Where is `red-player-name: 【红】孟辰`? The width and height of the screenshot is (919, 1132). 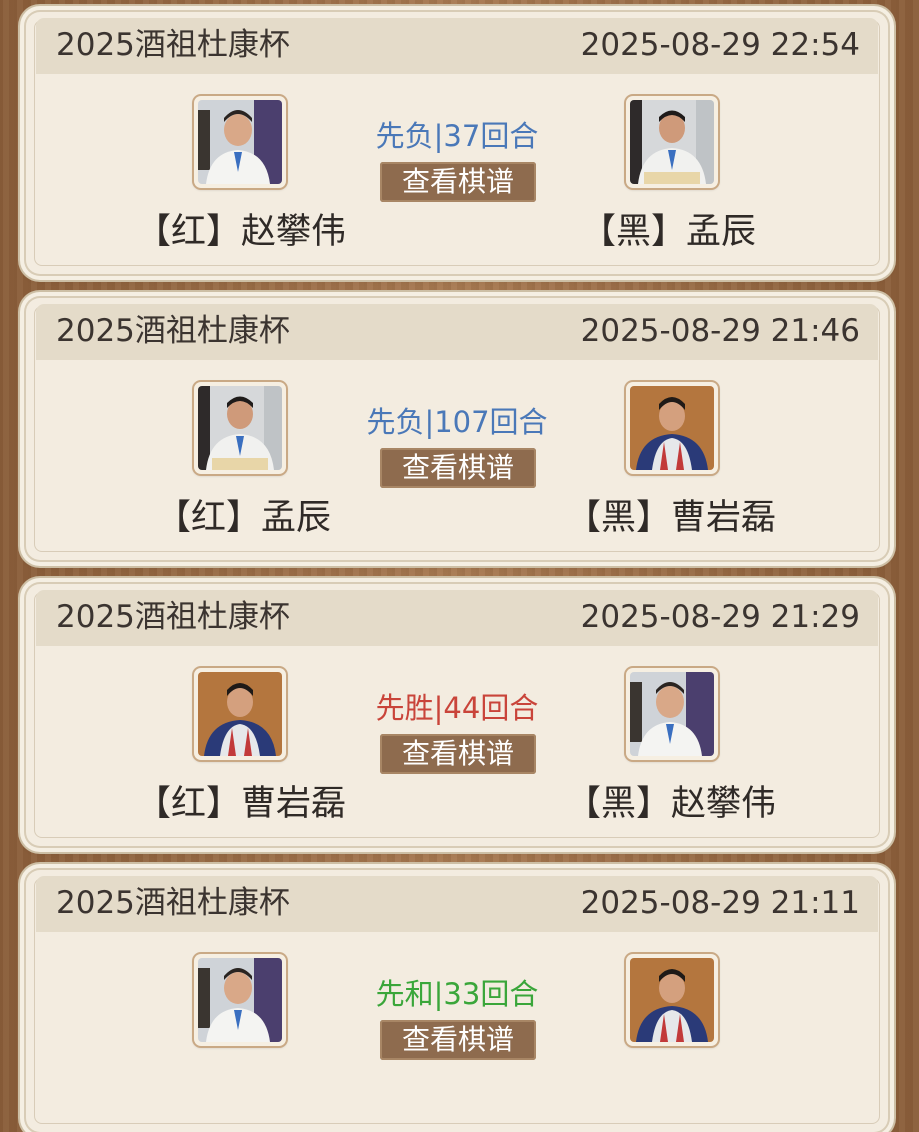
red-player-name: 【红】孟辰 is located at coordinates (244, 518).